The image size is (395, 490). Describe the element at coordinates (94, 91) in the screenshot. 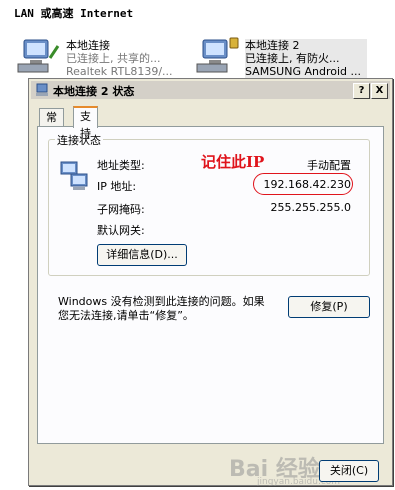

I see `dialog-title: 本地连接 2 状态` at that location.